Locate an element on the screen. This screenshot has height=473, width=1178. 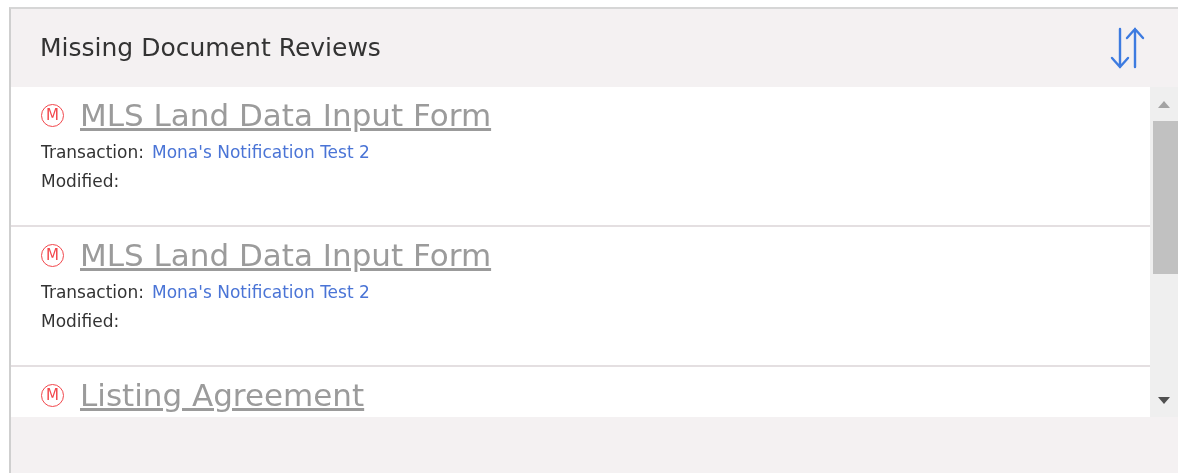
document-title: Listing Agreement is located at coordinates (222, 396).